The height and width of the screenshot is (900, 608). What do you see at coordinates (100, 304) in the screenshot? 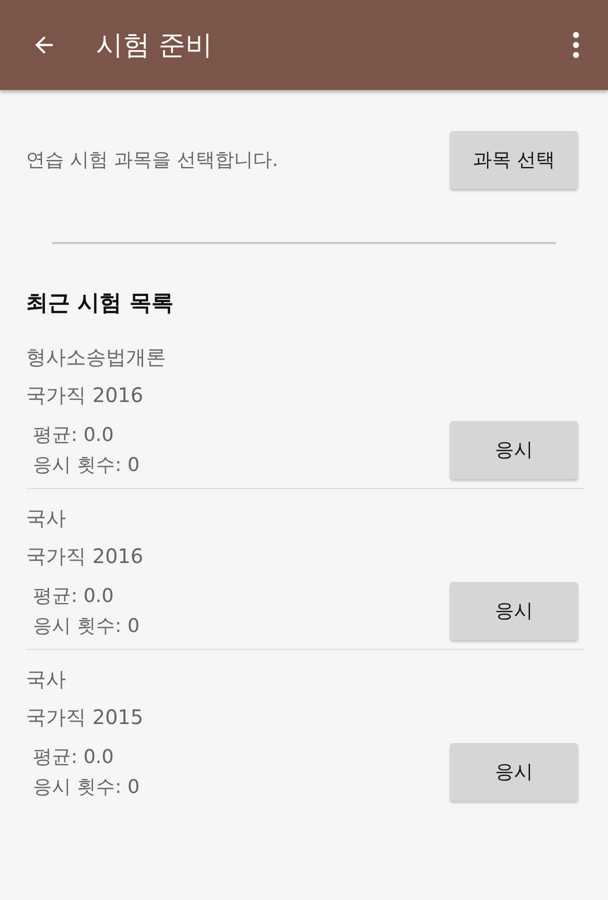
I see `section-heading: 최근 시험 목록` at bounding box center [100, 304].